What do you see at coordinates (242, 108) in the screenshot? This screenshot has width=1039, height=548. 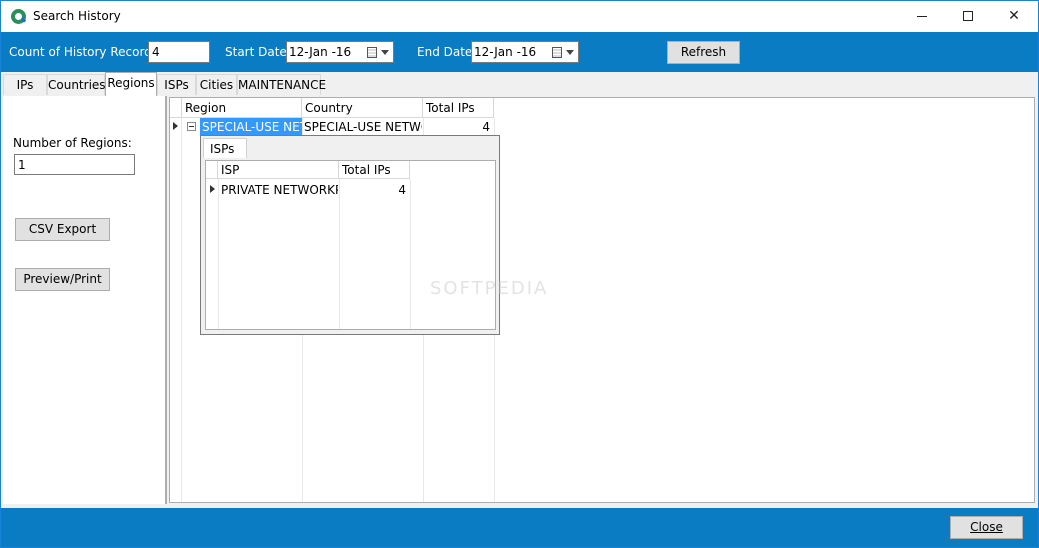 I see `region-column-header: Region` at bounding box center [242, 108].